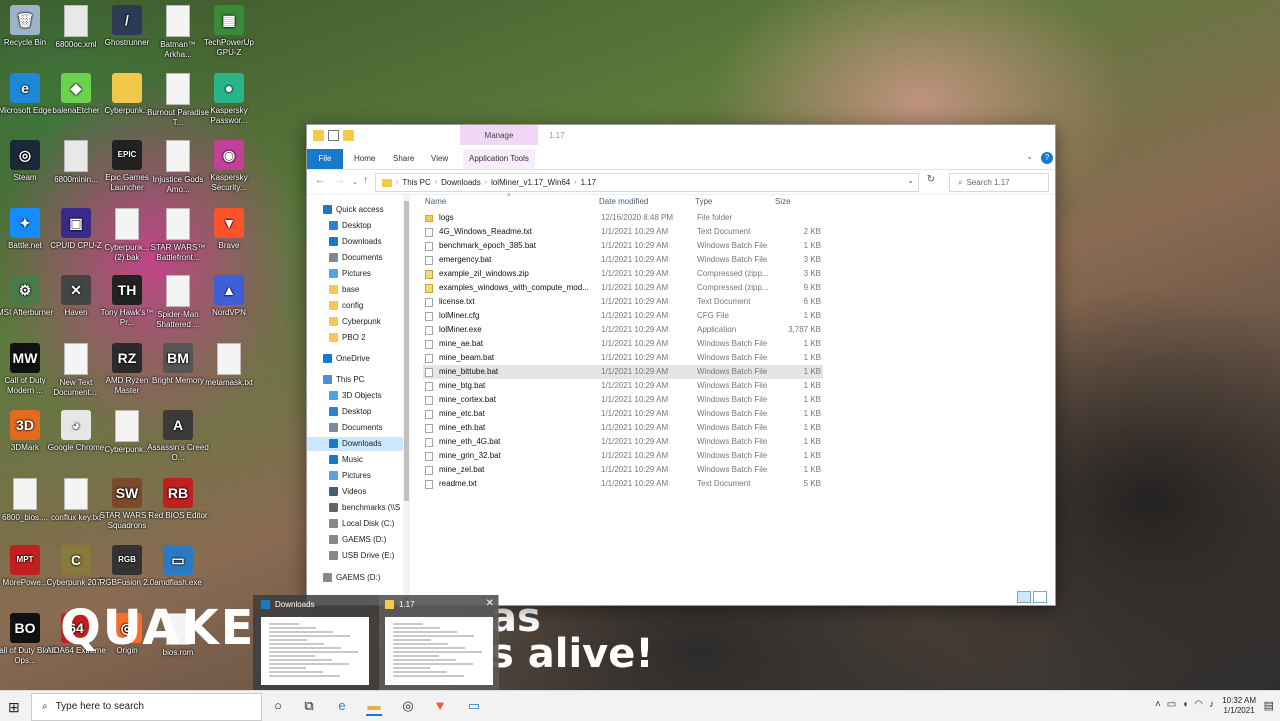 The width and height of the screenshot is (1280, 721). I want to click on close-icon: ✕, so click(490, 603).